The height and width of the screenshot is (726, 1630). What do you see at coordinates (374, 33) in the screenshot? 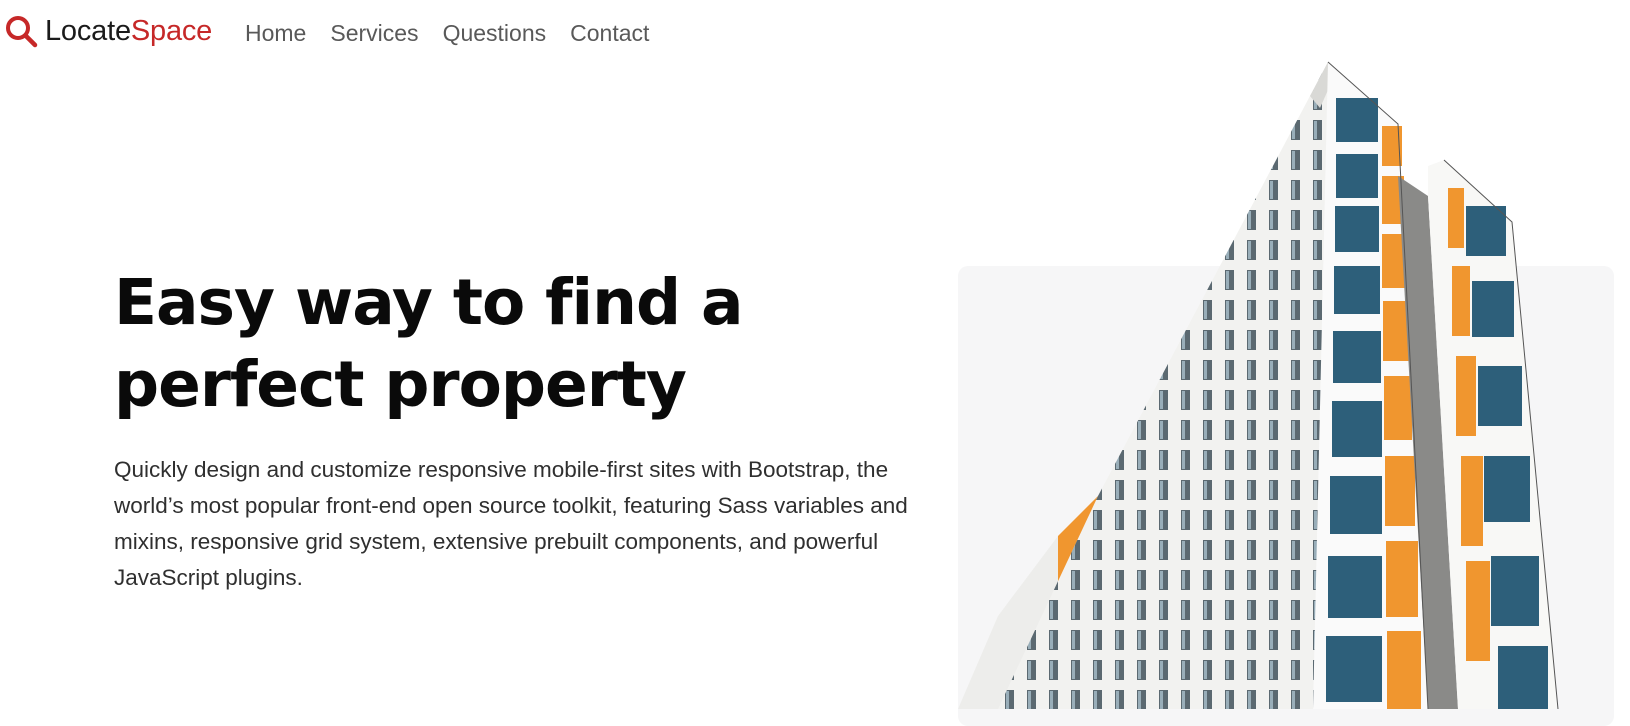
I see `nav-link-services: Services` at bounding box center [374, 33].